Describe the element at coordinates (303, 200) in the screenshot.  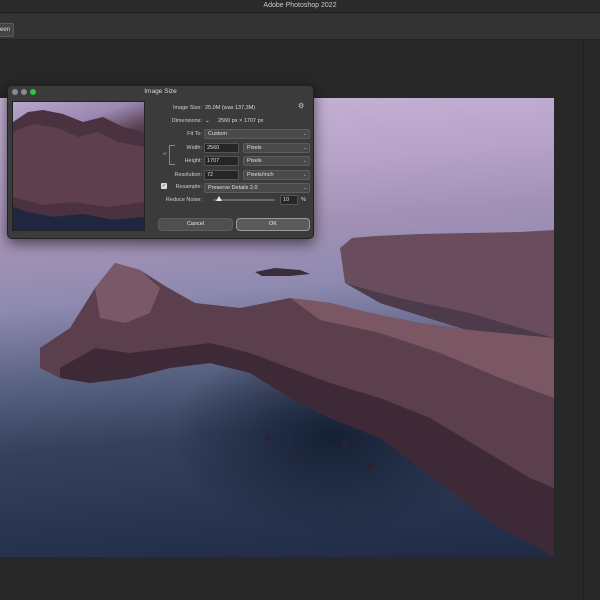
I see `reduce-noise-unit: %` at that location.